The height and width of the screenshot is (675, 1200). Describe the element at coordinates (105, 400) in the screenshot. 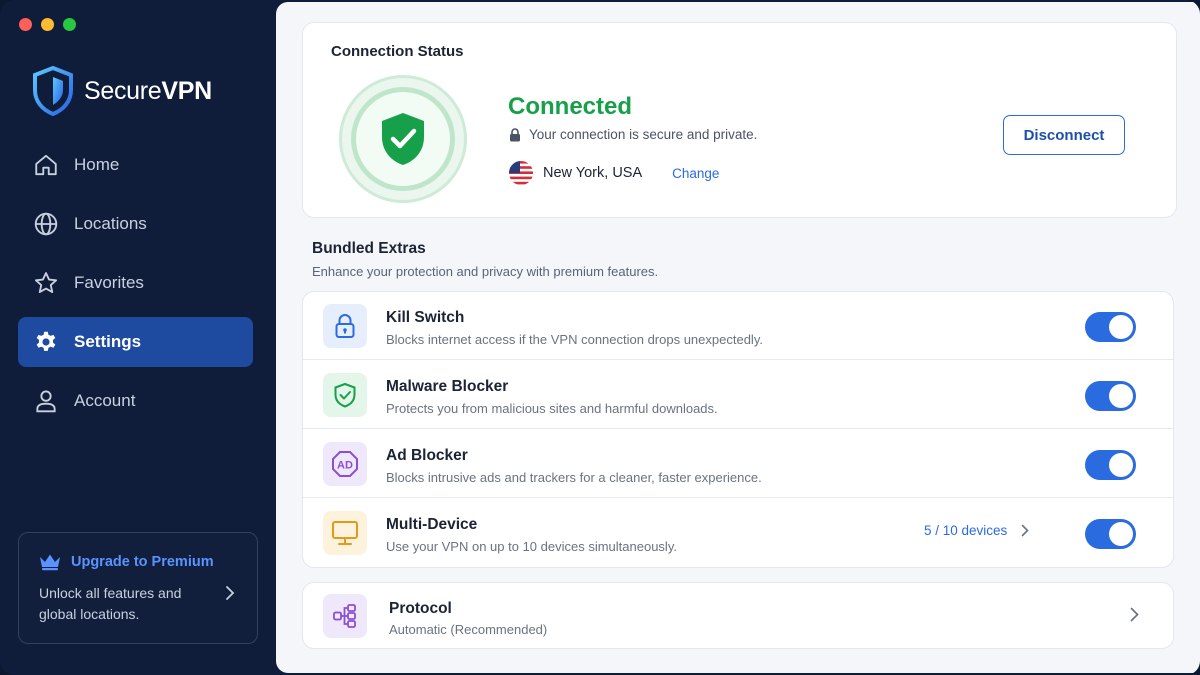

I see `sidebar-item-label: Account` at that location.